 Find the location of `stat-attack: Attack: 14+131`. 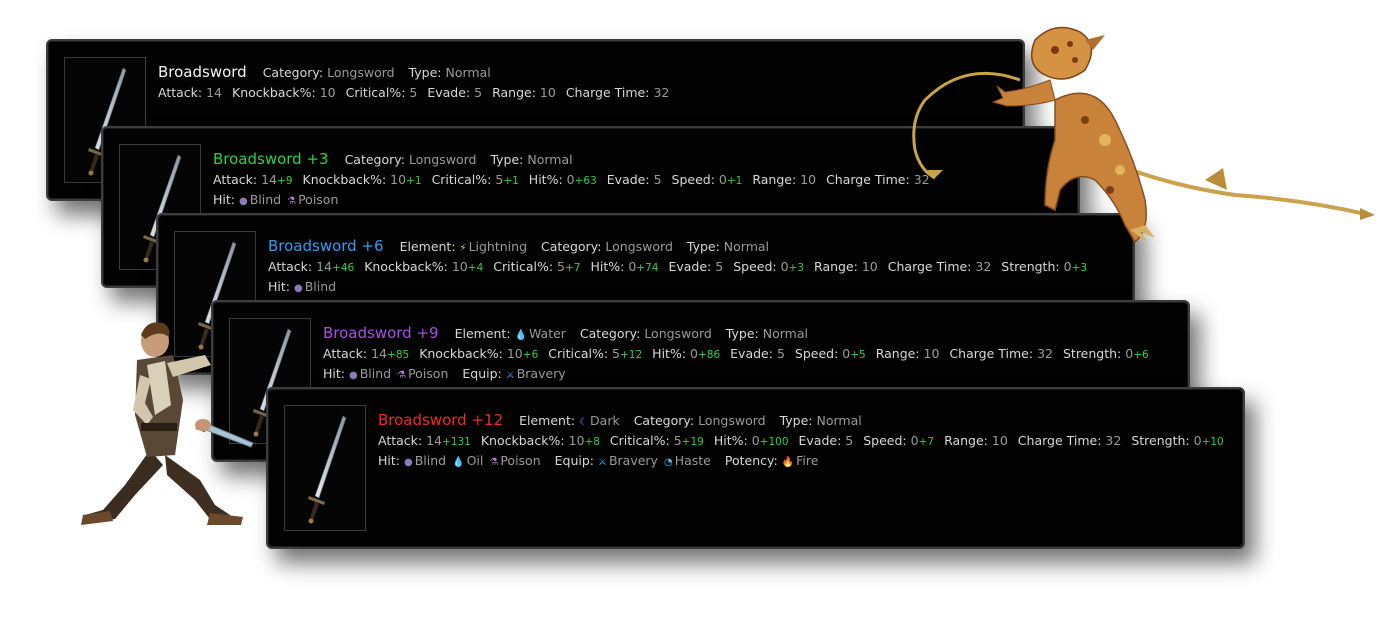

stat-attack: Attack: 14+131 is located at coordinates (429, 440).